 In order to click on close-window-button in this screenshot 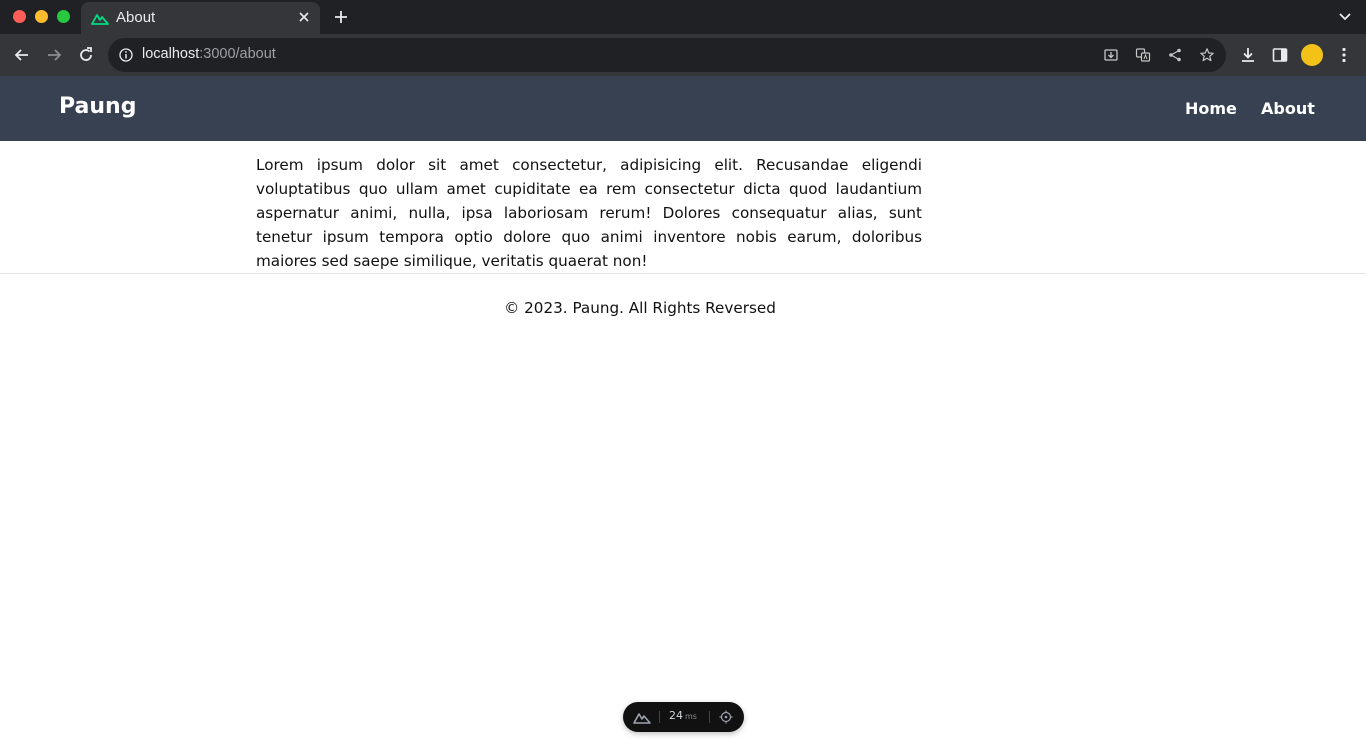, I will do `click(19, 16)`.